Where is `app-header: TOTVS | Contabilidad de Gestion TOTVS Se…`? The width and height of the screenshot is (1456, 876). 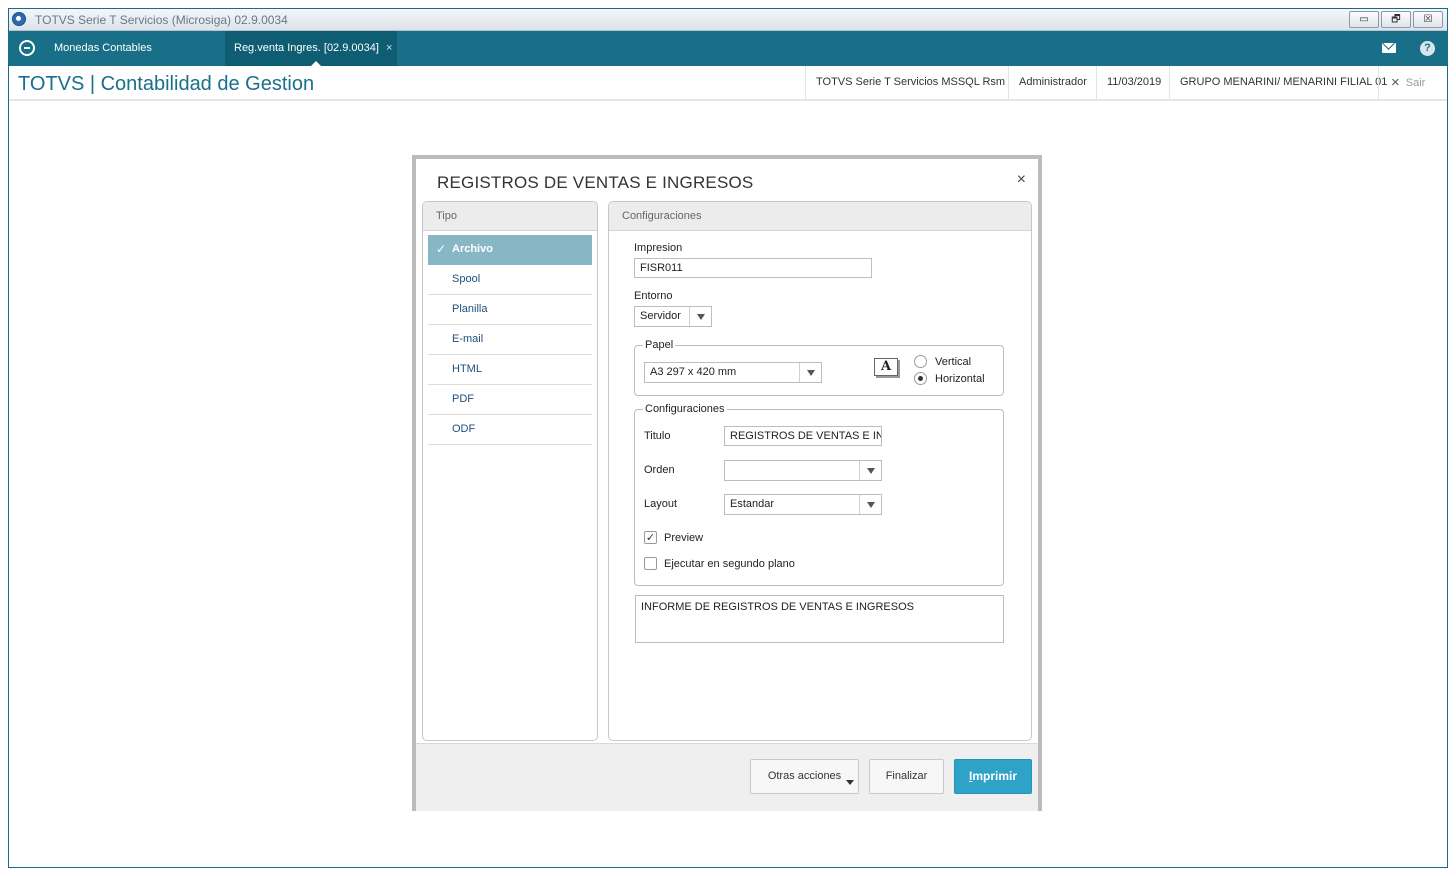
app-header: TOTVS | Contabilidad de Gestion TOTVS Se… is located at coordinates (728, 83).